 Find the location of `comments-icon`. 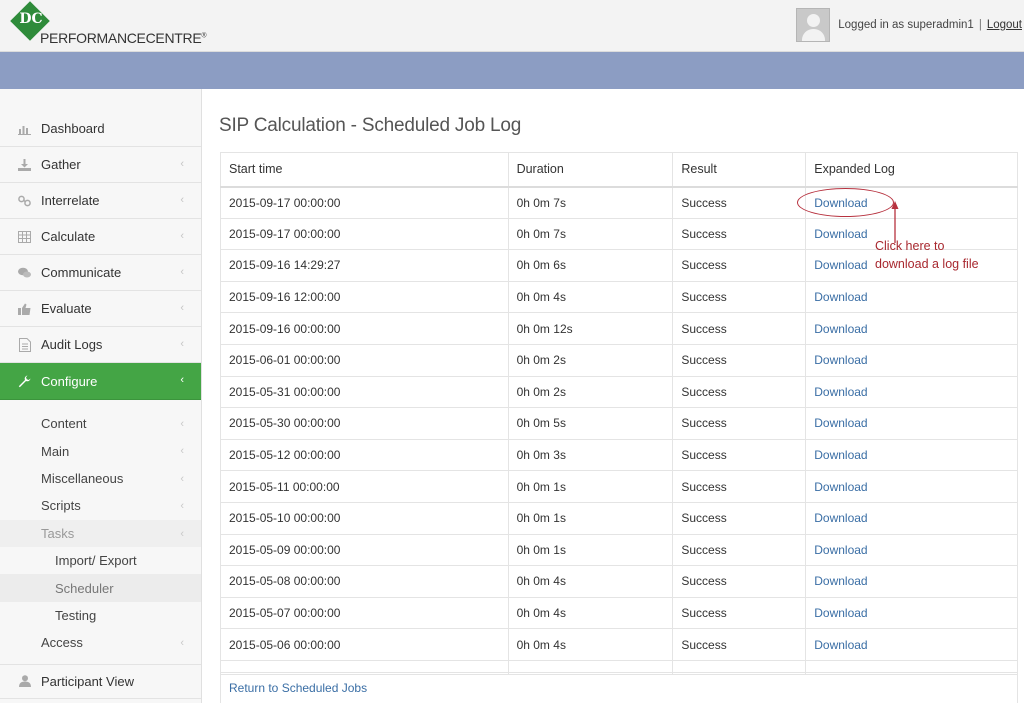

comments-icon is located at coordinates (24, 272).